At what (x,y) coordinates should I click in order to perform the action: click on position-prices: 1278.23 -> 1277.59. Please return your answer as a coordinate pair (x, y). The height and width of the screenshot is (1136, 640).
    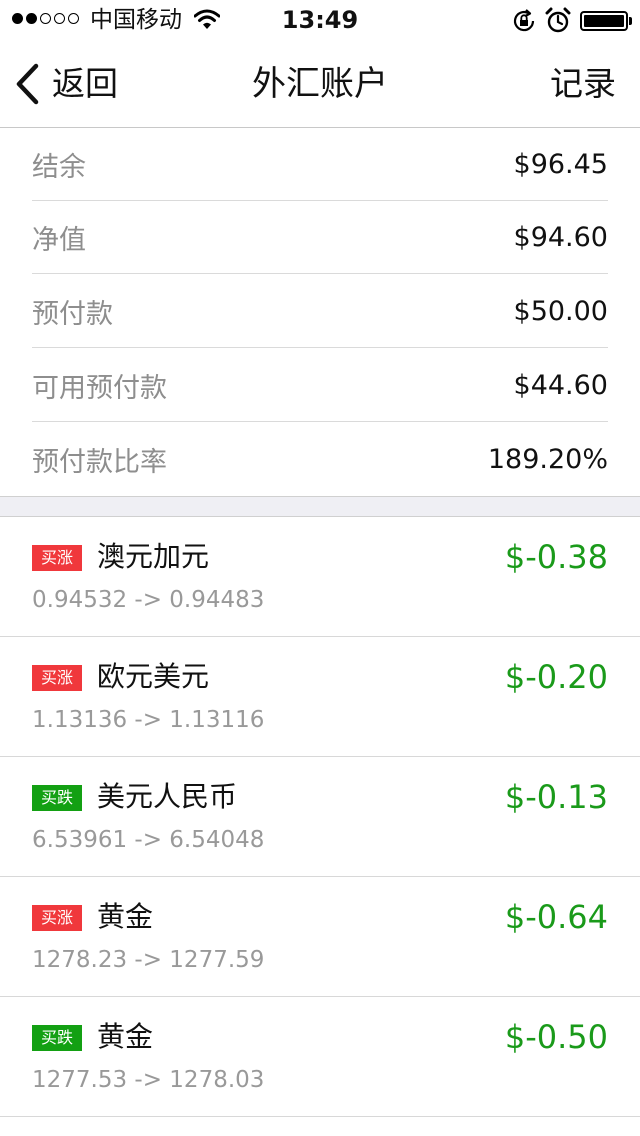
    Looking at the image, I should click on (148, 960).